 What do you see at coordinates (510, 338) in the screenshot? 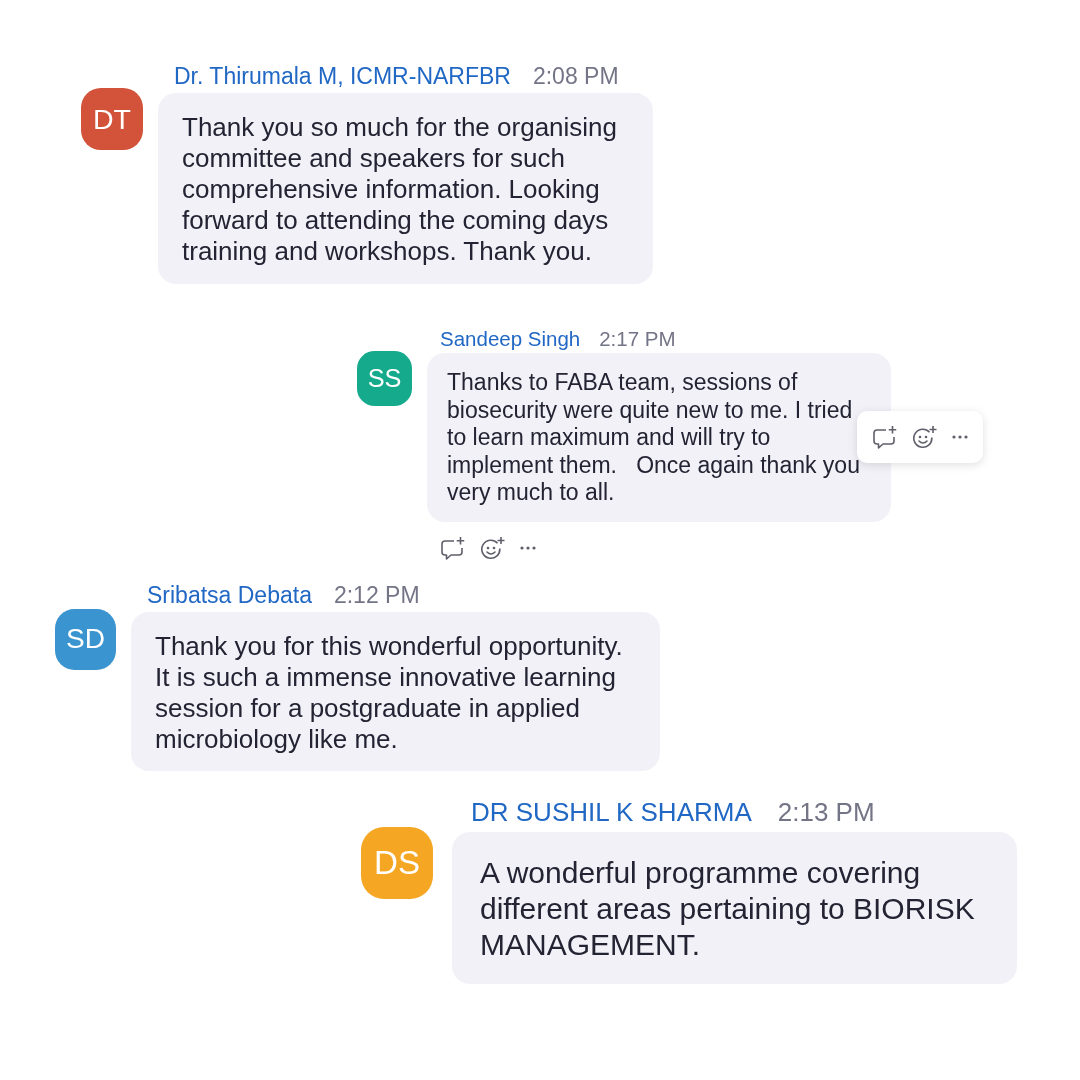
I see `sender-name: Sandeep Singh` at bounding box center [510, 338].